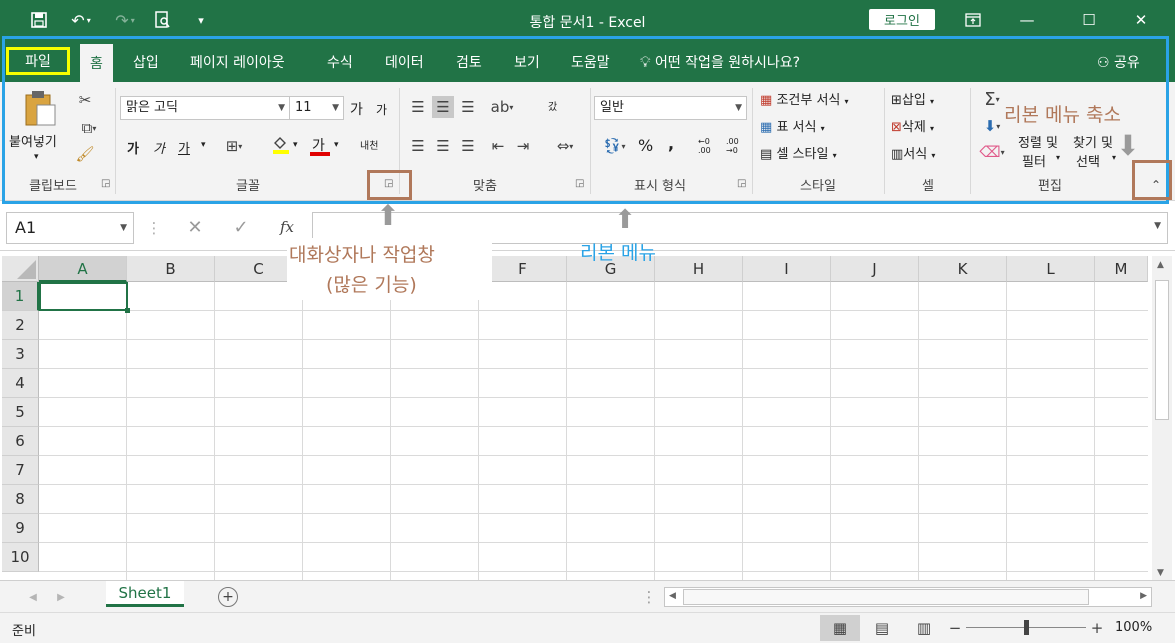 This screenshot has width=1175, height=643. Describe the element at coordinates (83, 296) in the screenshot. I see `active-cell` at that location.